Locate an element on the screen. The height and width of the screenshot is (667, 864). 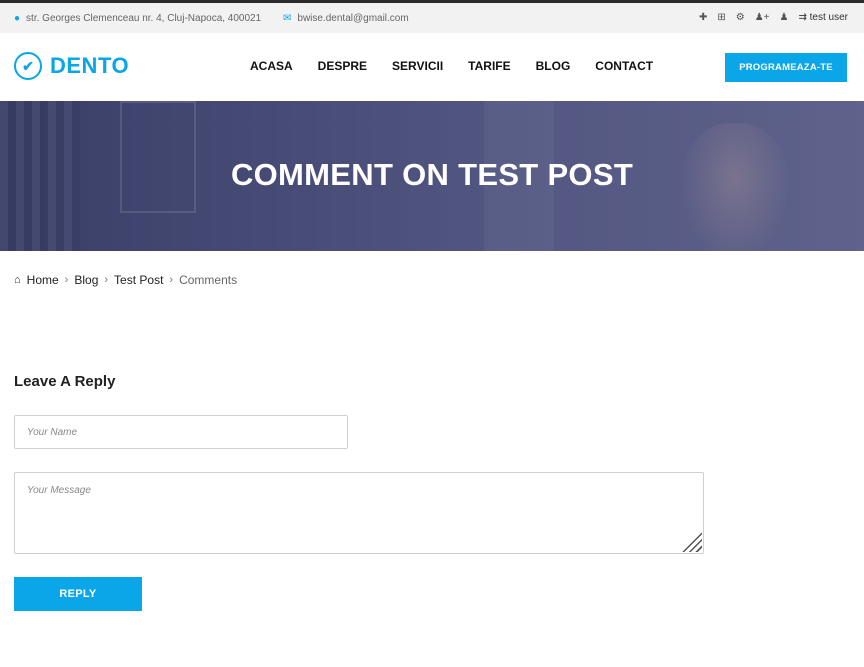
email-info: ✉ bwise.dental@gmail.com is located at coordinates (346, 18).